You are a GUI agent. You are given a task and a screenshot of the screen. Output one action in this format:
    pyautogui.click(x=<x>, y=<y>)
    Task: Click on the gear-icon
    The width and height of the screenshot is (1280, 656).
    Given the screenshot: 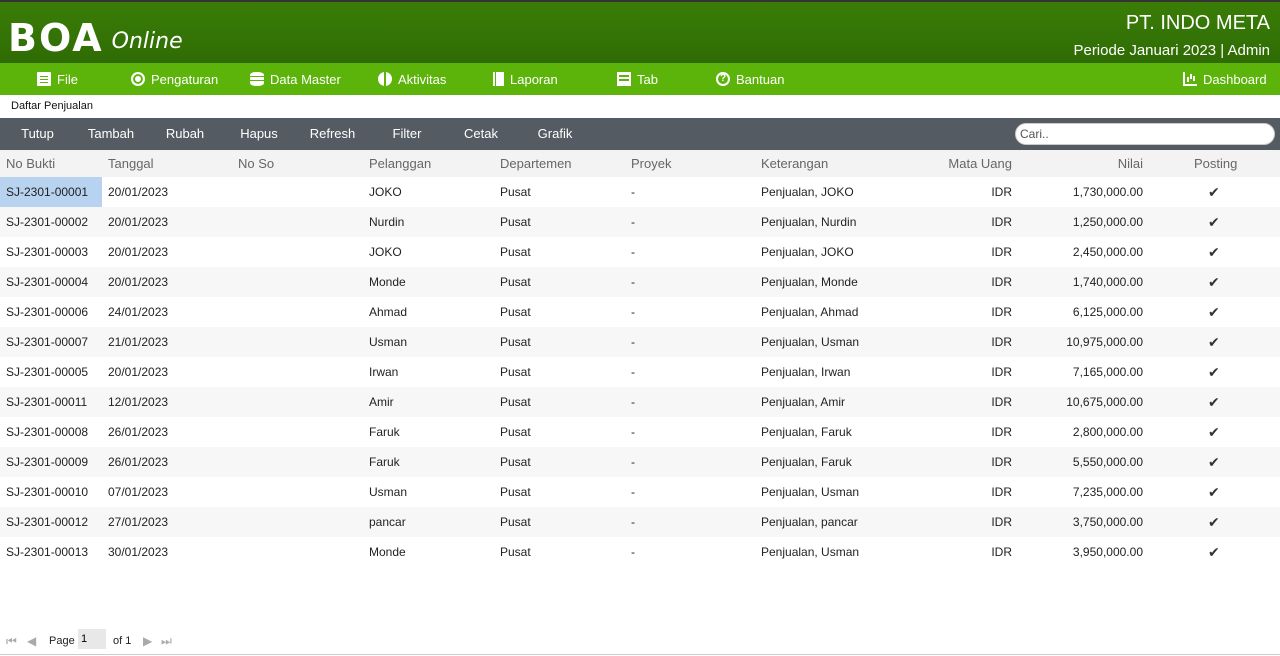 What is the action you would take?
    pyautogui.click(x=138, y=79)
    